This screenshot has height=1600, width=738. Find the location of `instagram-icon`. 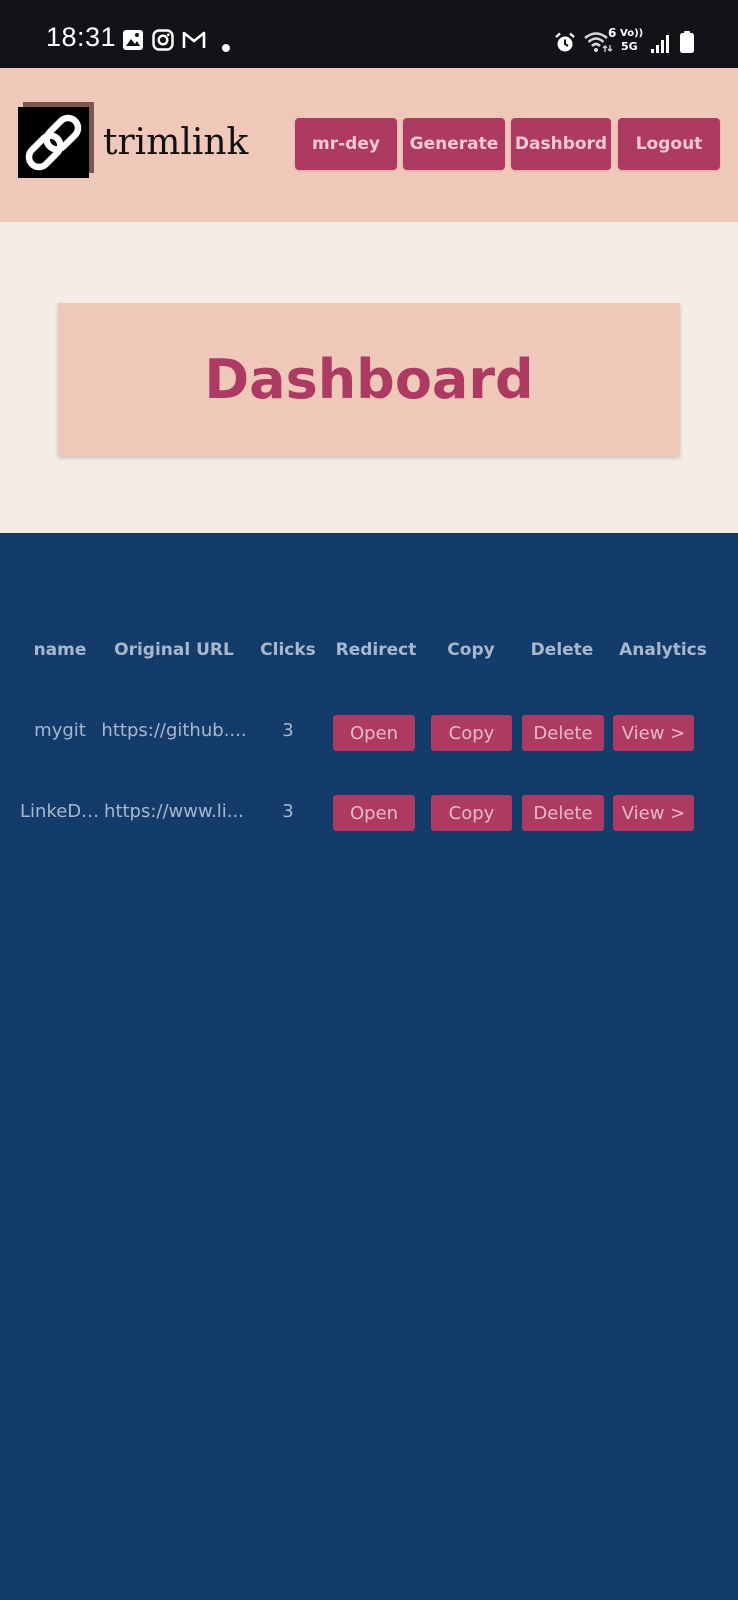

instagram-icon is located at coordinates (163, 42).